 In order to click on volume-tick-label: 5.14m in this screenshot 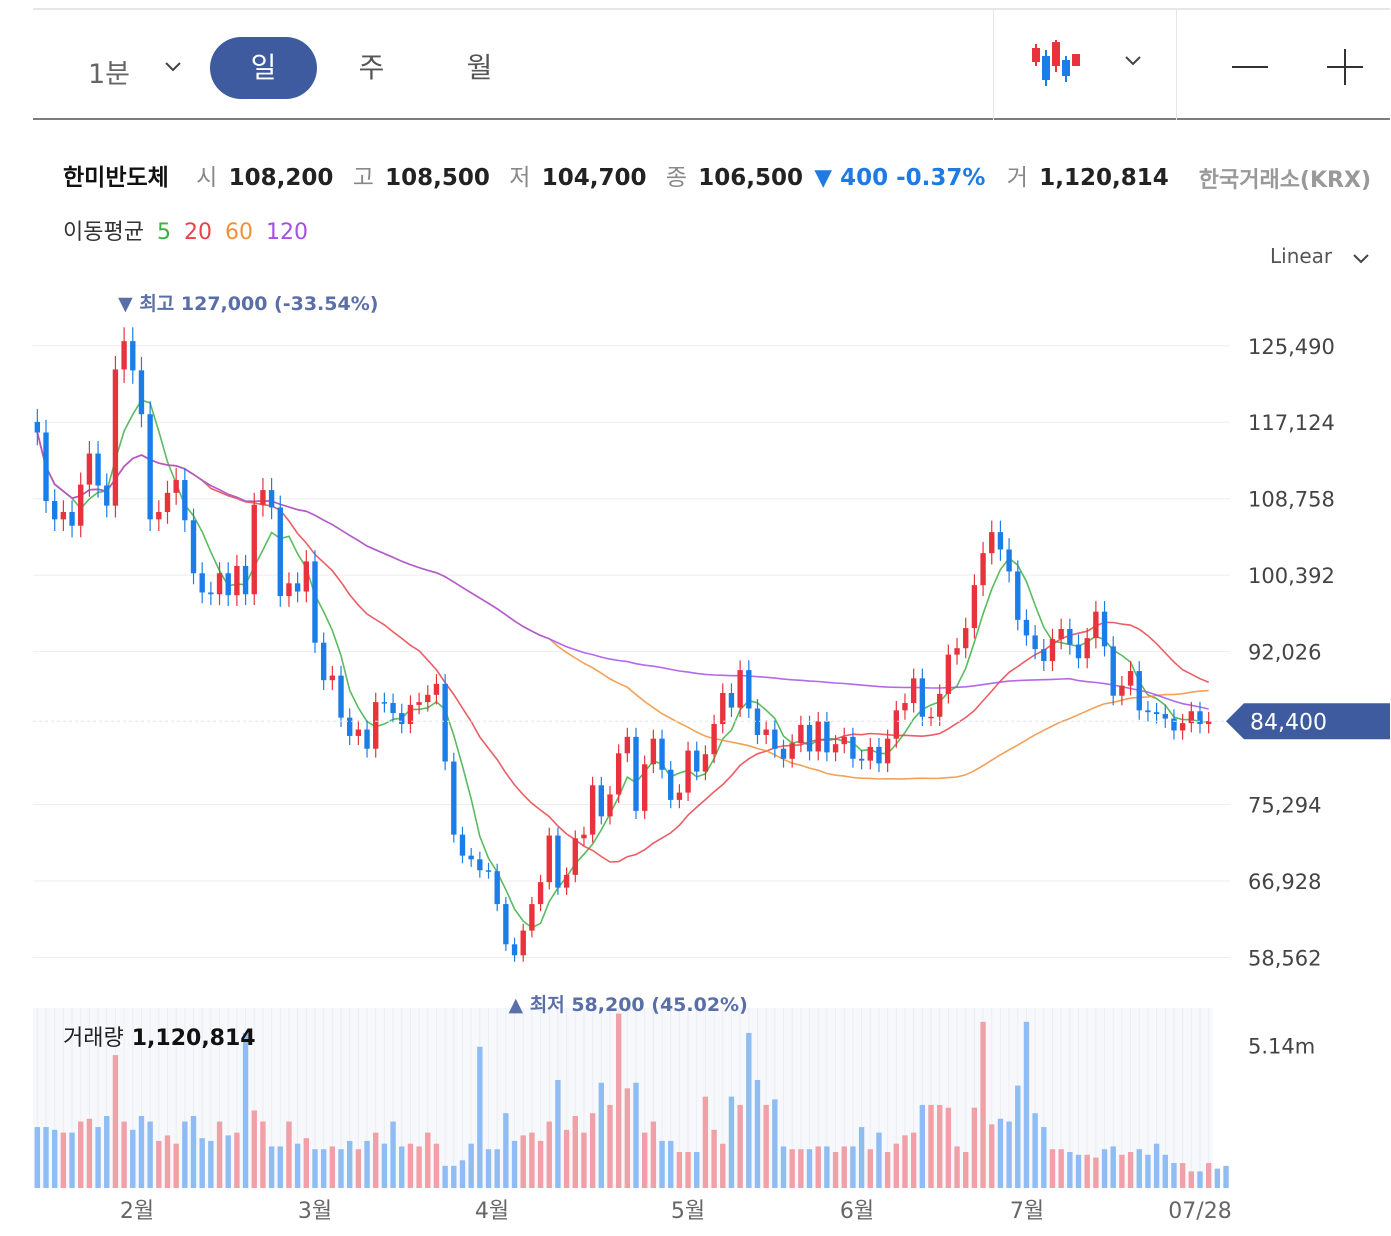, I will do `click(1281, 1047)`.